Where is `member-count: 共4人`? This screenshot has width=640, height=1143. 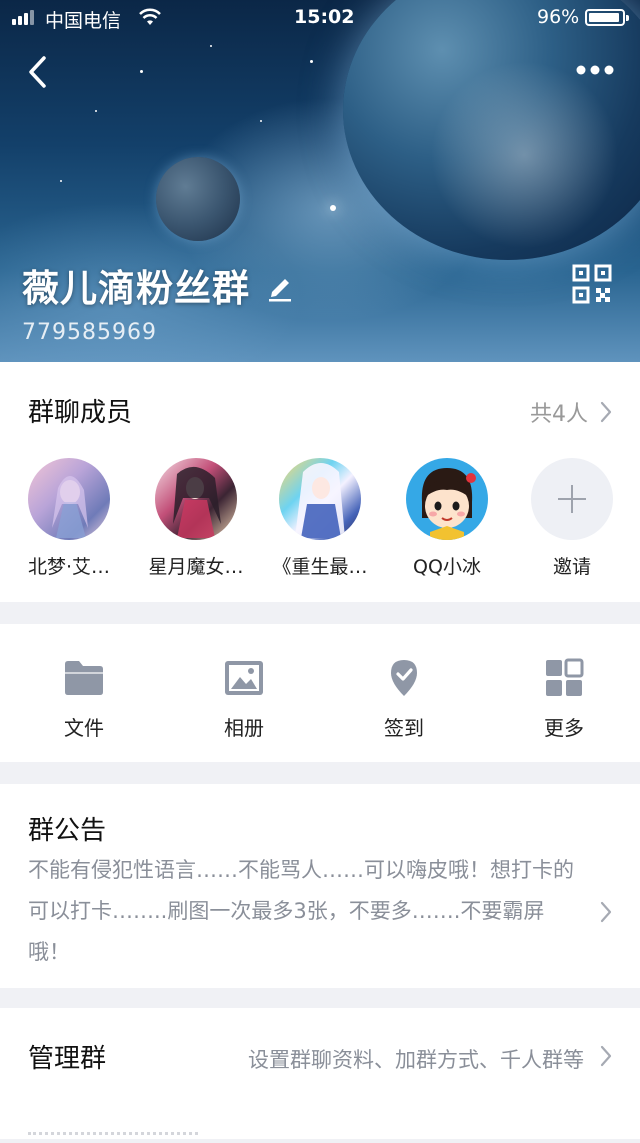 member-count: 共4人 is located at coordinates (559, 412).